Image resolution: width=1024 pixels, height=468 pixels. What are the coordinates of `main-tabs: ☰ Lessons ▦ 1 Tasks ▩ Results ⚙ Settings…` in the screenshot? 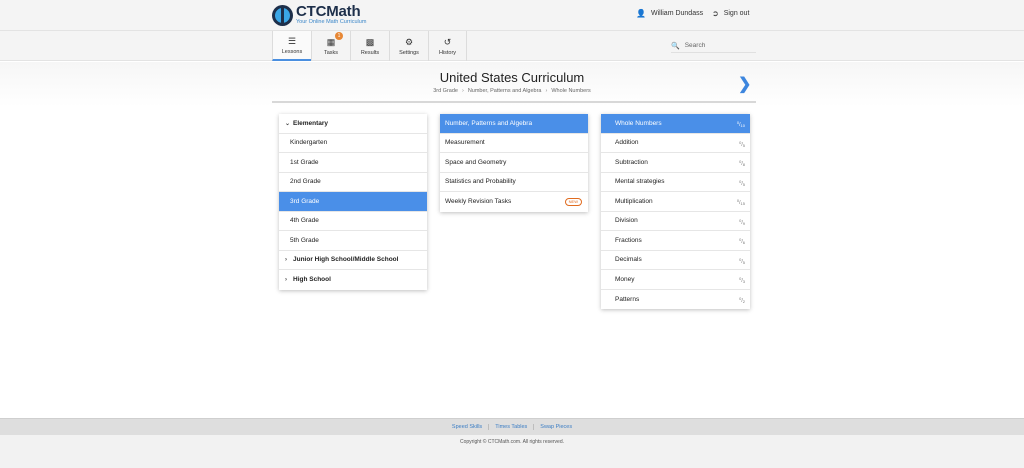 It's located at (369, 46).